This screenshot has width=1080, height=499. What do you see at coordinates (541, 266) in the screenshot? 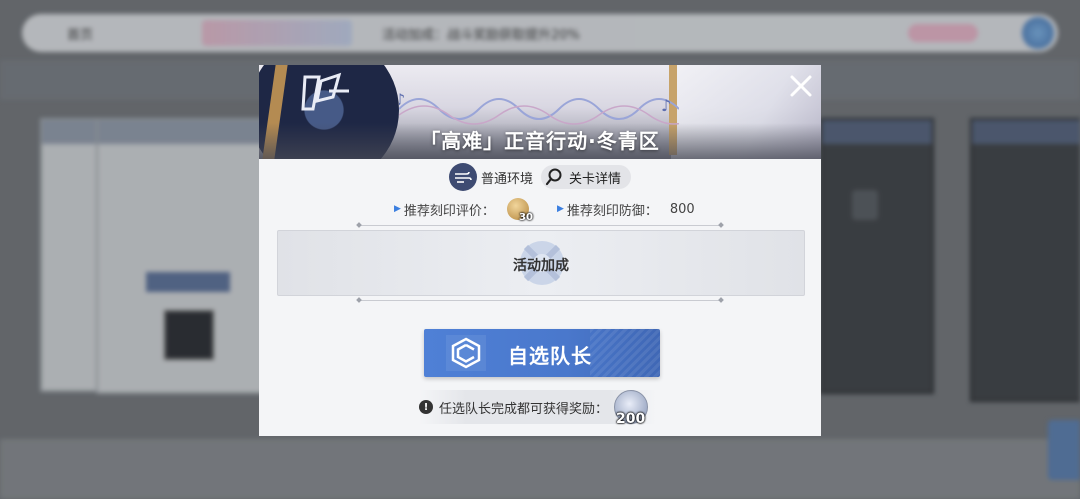
I see `event-bonus-label: 活动加成` at bounding box center [541, 266].